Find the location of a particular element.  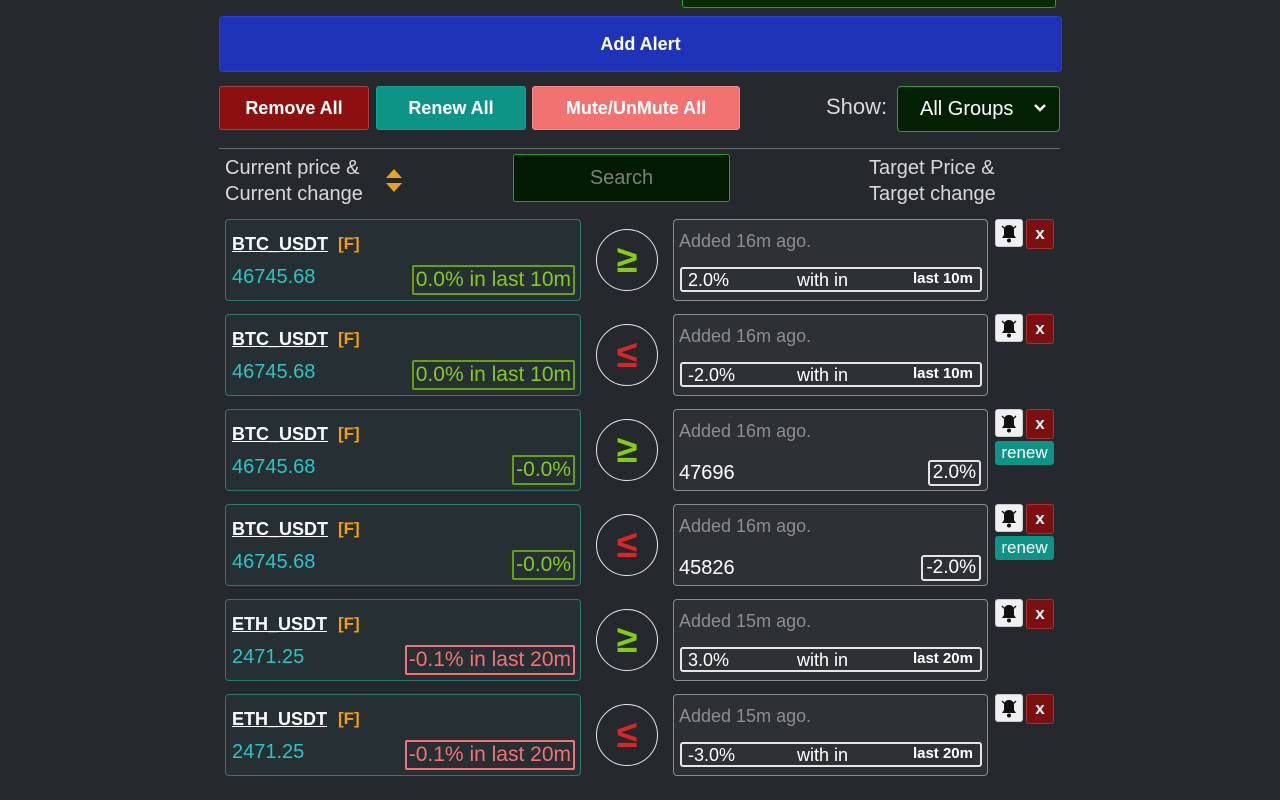

group-select: All Groups is located at coordinates (978, 109).